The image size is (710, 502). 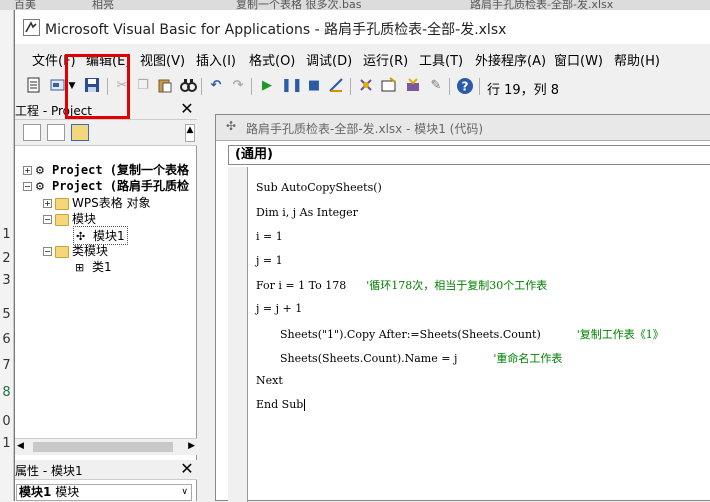 What do you see at coordinates (272, 59) in the screenshot?
I see `menu-format: 格式(O)` at bounding box center [272, 59].